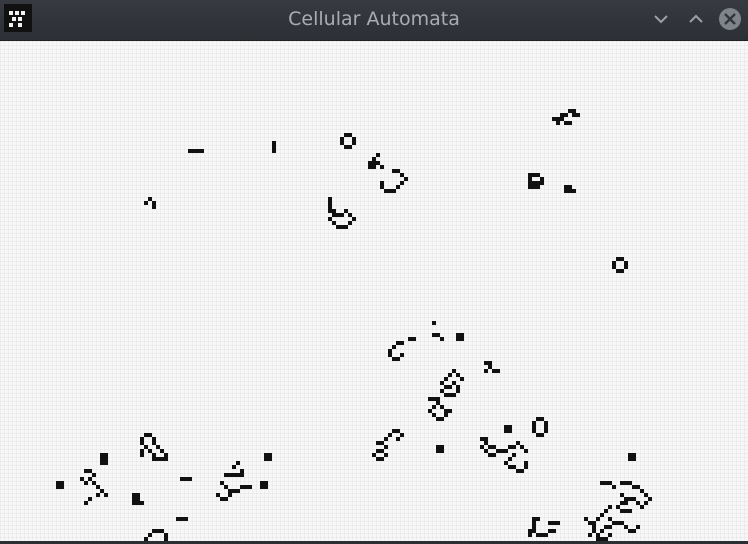 The height and width of the screenshot is (544, 748). I want to click on minimize-button, so click(661, 19).